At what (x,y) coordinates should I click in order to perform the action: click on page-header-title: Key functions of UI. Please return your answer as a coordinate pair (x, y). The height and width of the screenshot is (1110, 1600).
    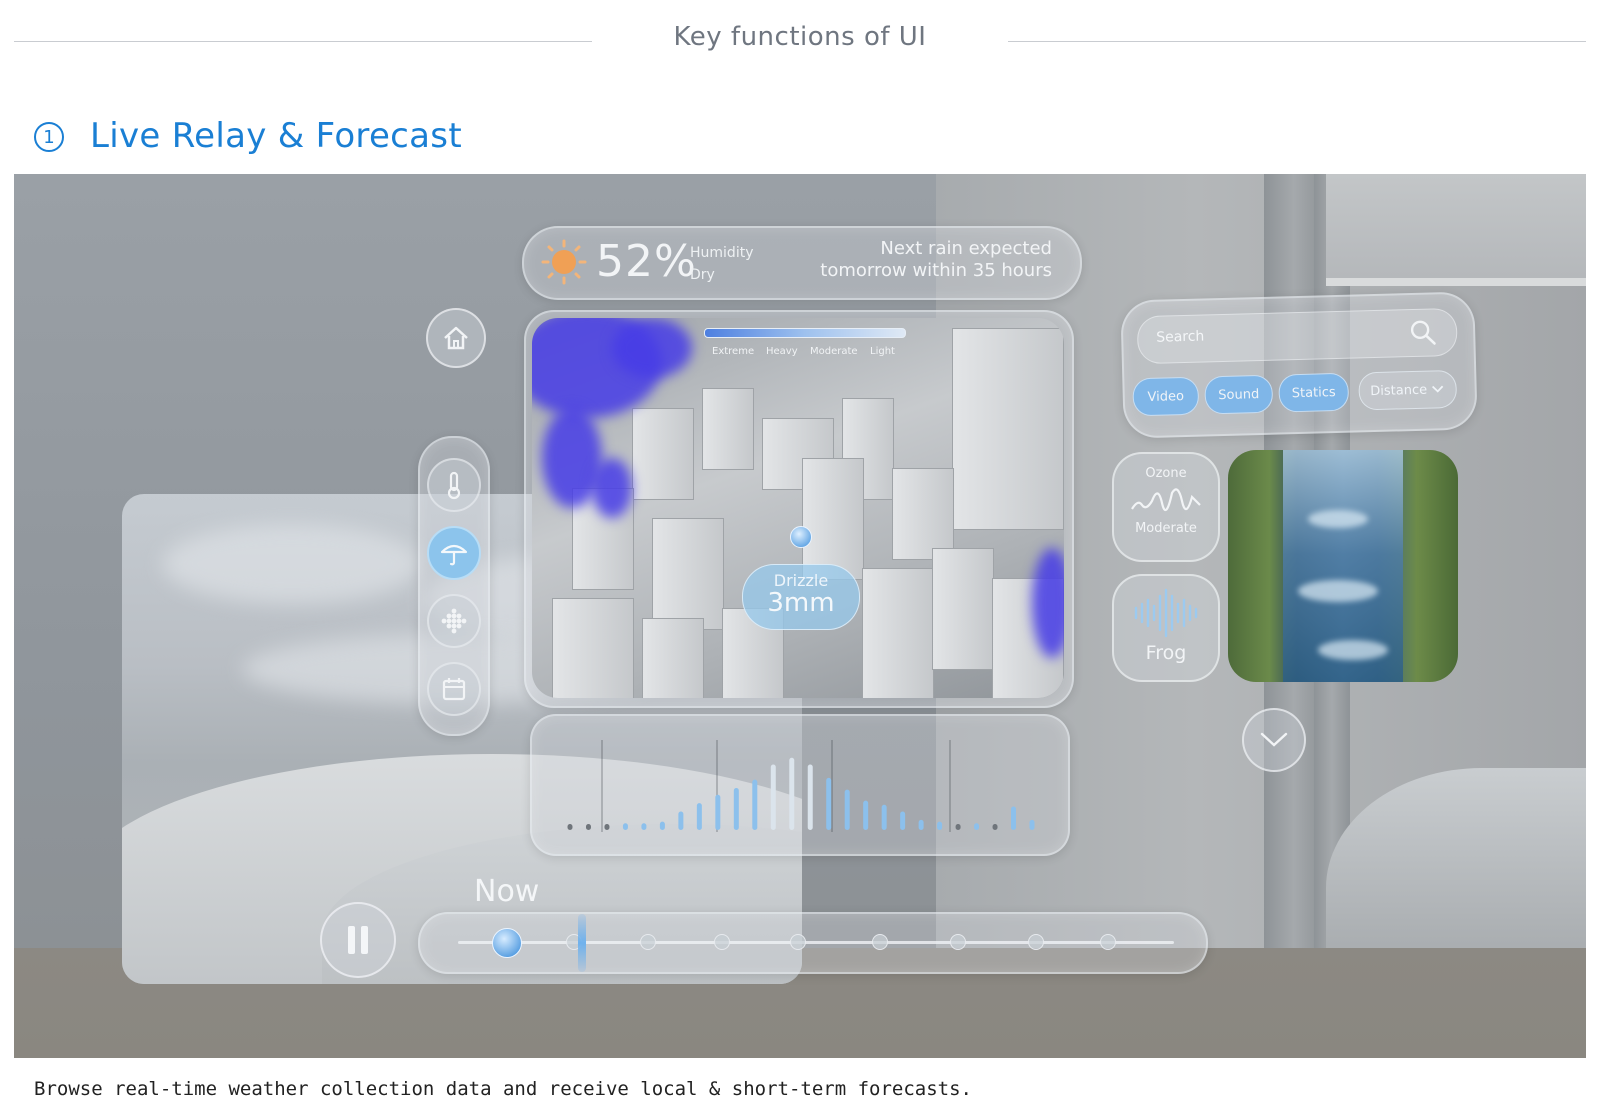
    Looking at the image, I should click on (800, 37).